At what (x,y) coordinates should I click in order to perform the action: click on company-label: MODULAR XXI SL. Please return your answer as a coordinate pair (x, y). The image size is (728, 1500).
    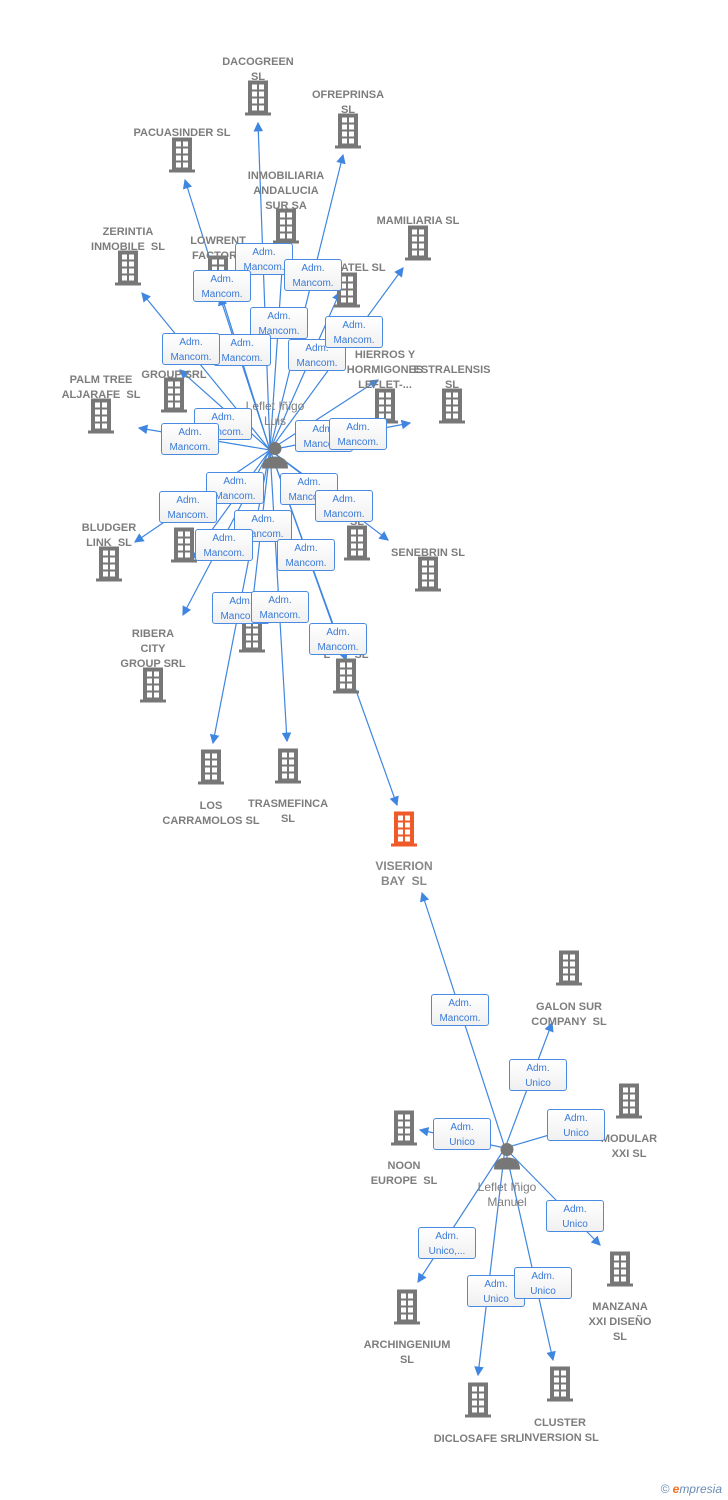
    Looking at the image, I should click on (629, 1147).